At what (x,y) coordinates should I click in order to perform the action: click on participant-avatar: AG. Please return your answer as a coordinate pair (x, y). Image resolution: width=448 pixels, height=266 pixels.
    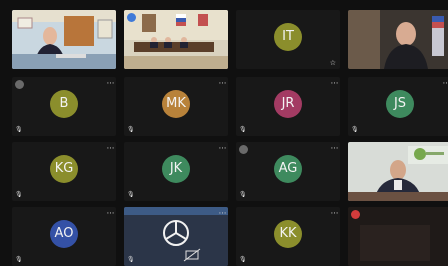
    Looking at the image, I should click on (288, 169).